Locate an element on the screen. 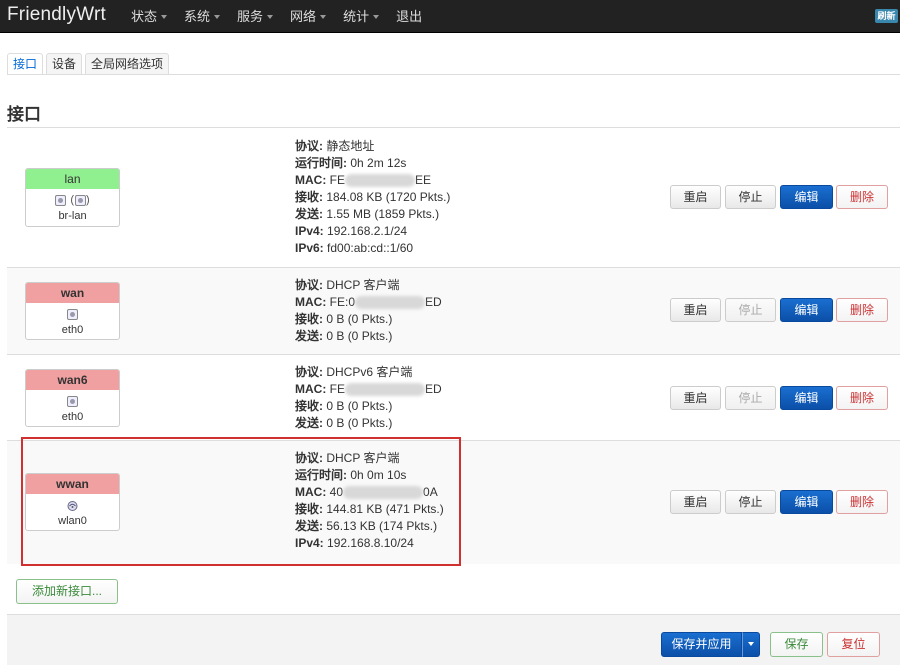 The image size is (900, 665). interface-name: lan is located at coordinates (72, 179).